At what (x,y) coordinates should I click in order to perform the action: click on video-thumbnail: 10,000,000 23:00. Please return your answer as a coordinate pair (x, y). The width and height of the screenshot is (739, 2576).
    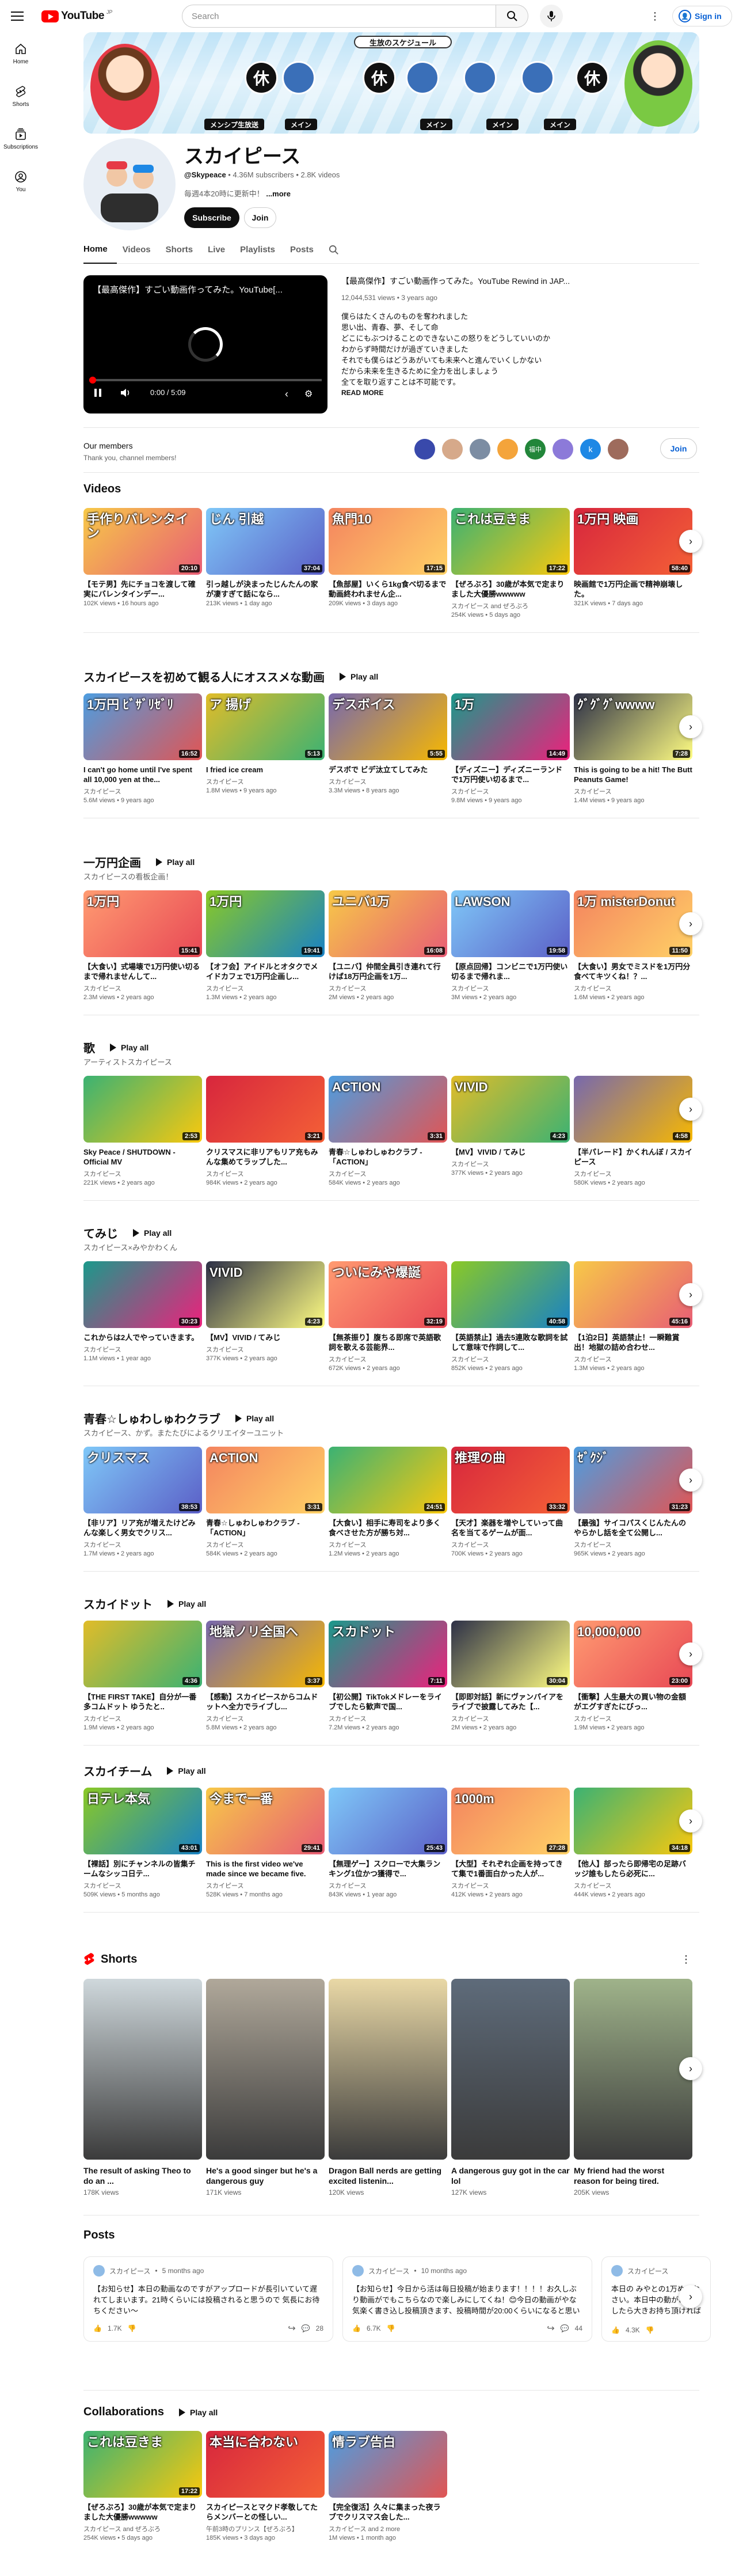
    Looking at the image, I should click on (633, 1654).